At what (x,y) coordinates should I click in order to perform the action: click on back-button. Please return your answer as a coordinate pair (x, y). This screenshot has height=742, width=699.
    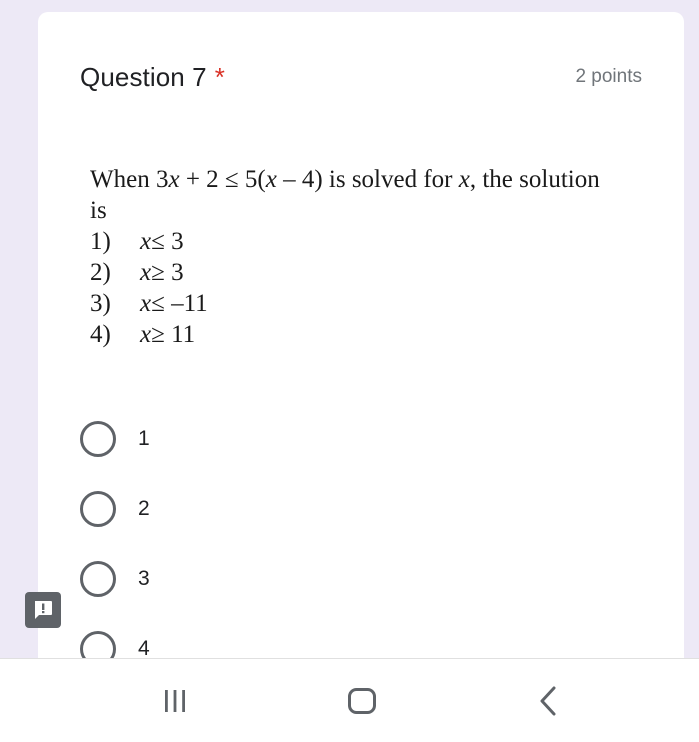
    Looking at the image, I should click on (549, 701).